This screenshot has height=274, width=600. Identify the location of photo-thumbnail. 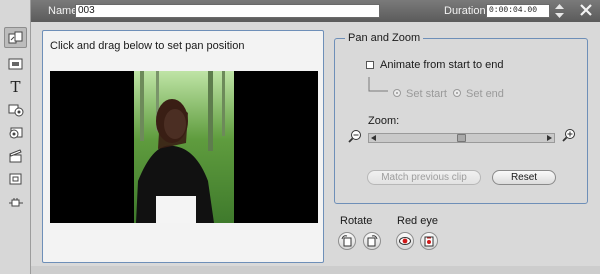
(184, 147).